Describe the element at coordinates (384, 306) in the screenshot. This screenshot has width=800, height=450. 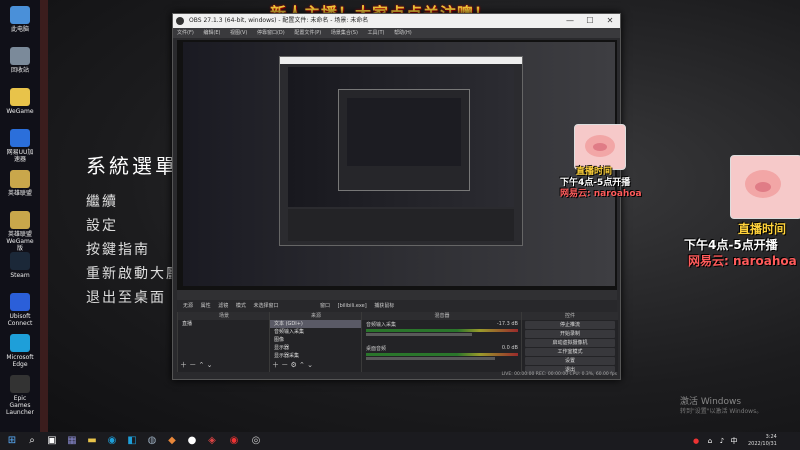
I see `toolbar-capture-cursor: 捕获鼠标` at that location.